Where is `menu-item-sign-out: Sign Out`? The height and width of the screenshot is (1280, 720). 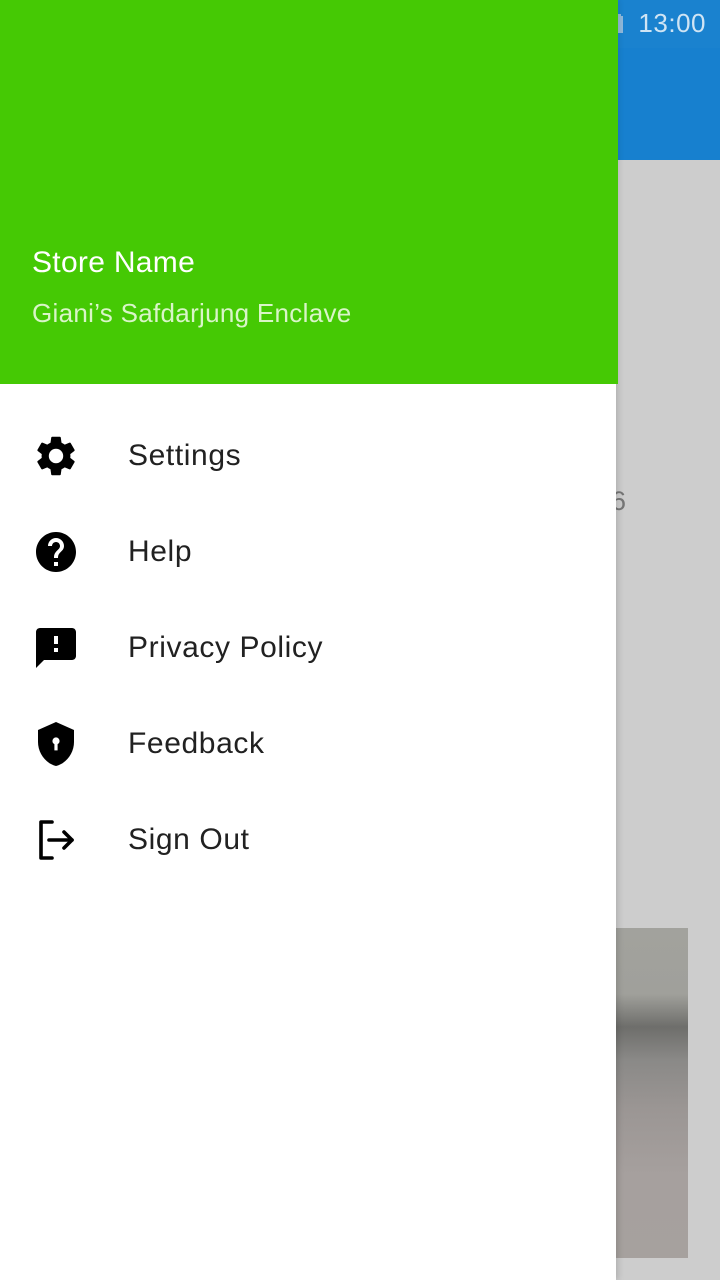
menu-item-sign-out: Sign Out is located at coordinates (308, 840).